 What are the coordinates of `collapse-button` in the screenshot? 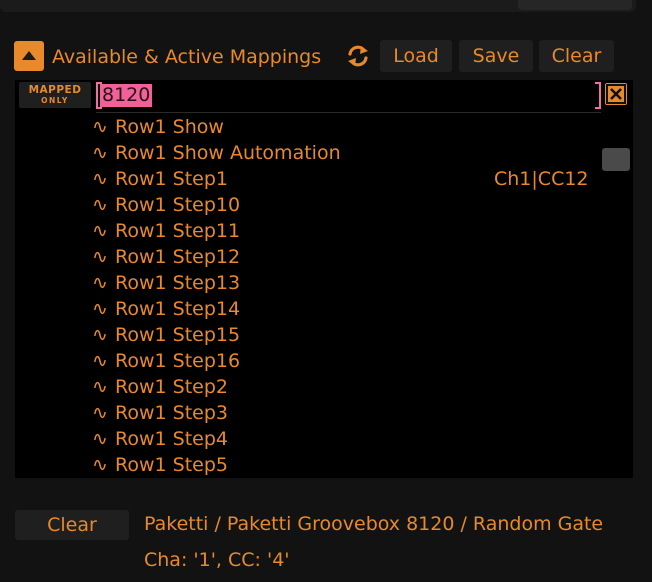 It's located at (29, 56).